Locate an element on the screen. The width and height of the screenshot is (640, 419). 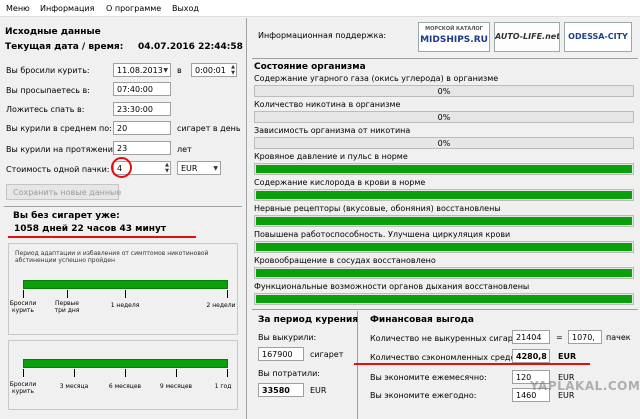
state-title: Состояние организма is located at coordinates (310, 67).